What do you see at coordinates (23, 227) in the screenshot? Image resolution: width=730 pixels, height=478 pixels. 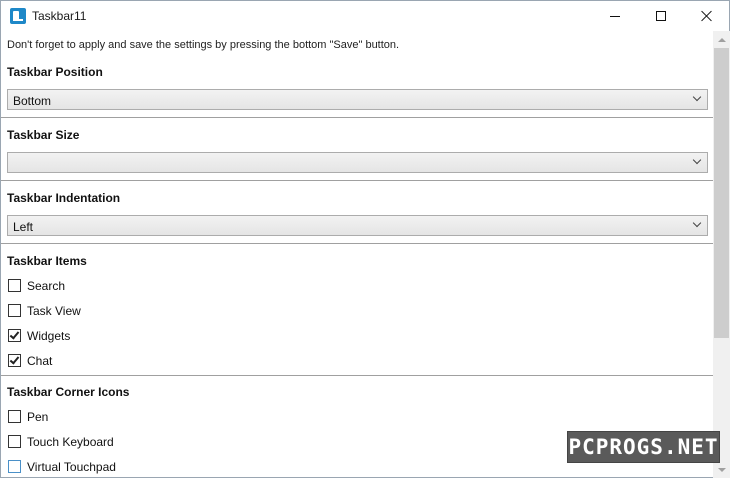 I see `indentation-select-value: Left` at bounding box center [23, 227].